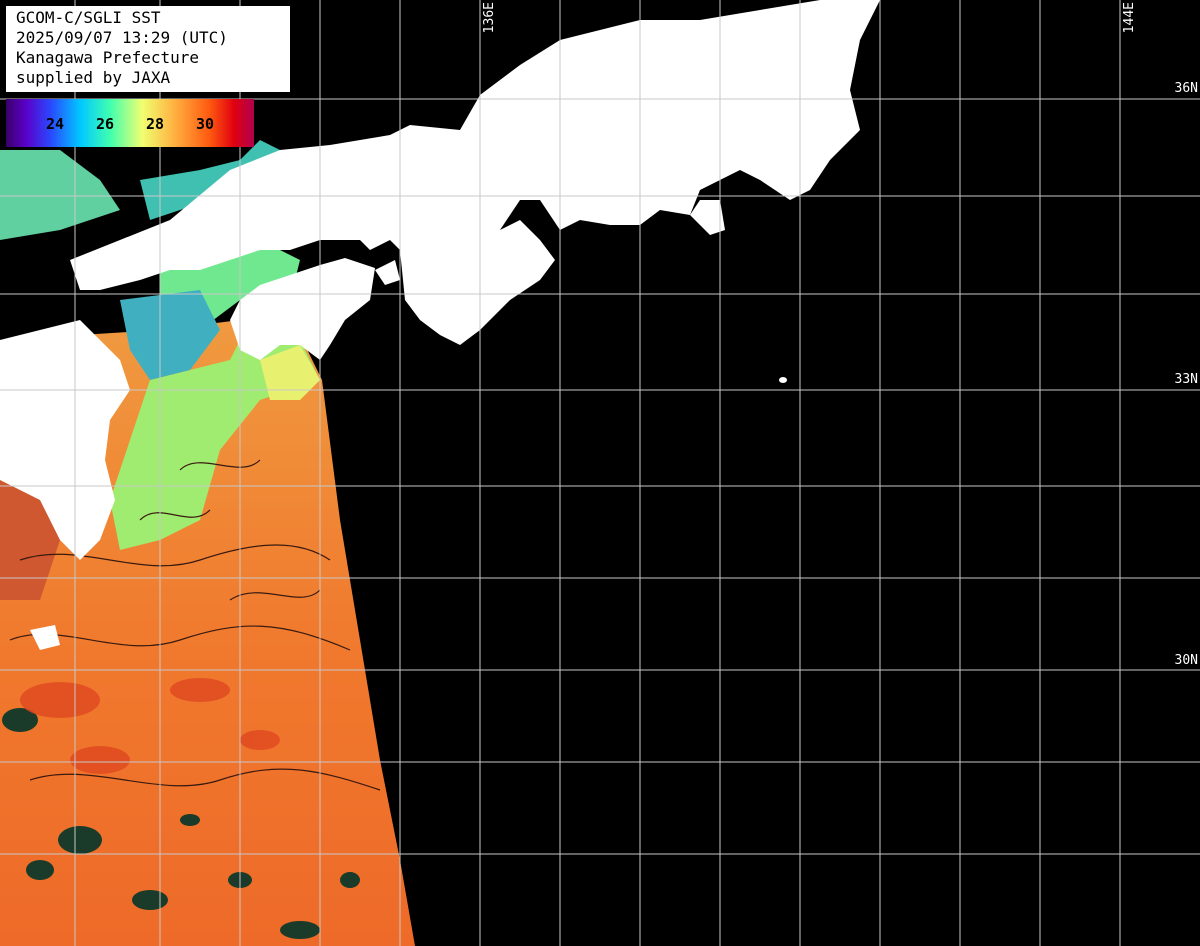 The image size is (1200, 946). What do you see at coordinates (88, 17) in the screenshot?
I see `info-satellite: GCOM-C/SGLI SST` at bounding box center [88, 17].